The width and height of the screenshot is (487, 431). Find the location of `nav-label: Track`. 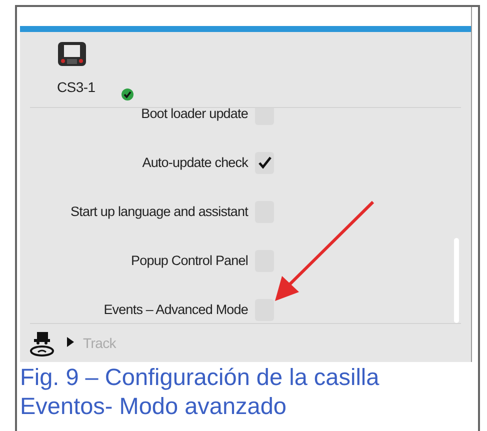

nav-label: Track is located at coordinates (99, 343).